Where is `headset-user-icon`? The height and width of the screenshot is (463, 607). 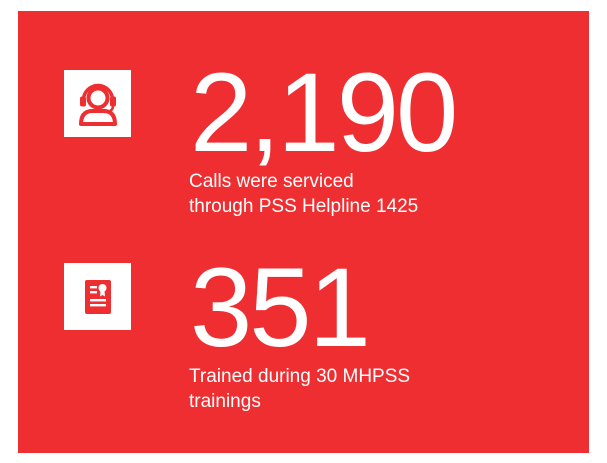 headset-user-icon is located at coordinates (97, 104).